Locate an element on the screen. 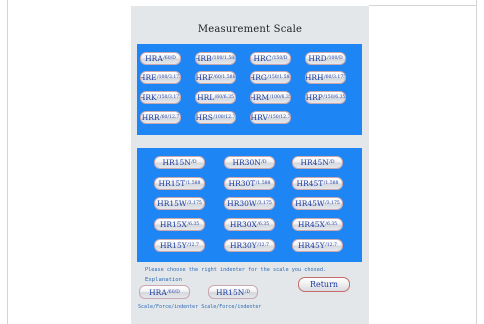  scale-button-hr45w: HR45W/3.175 is located at coordinates (317, 203).